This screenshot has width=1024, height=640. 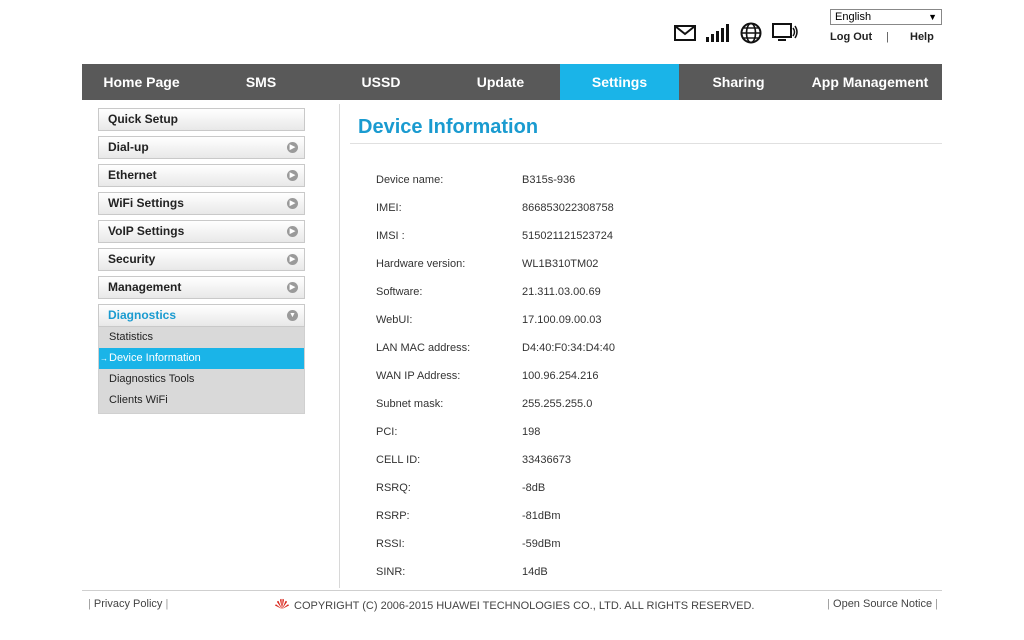 What do you see at coordinates (132, 259) in the screenshot?
I see `sidebar-item-label: Security` at bounding box center [132, 259].